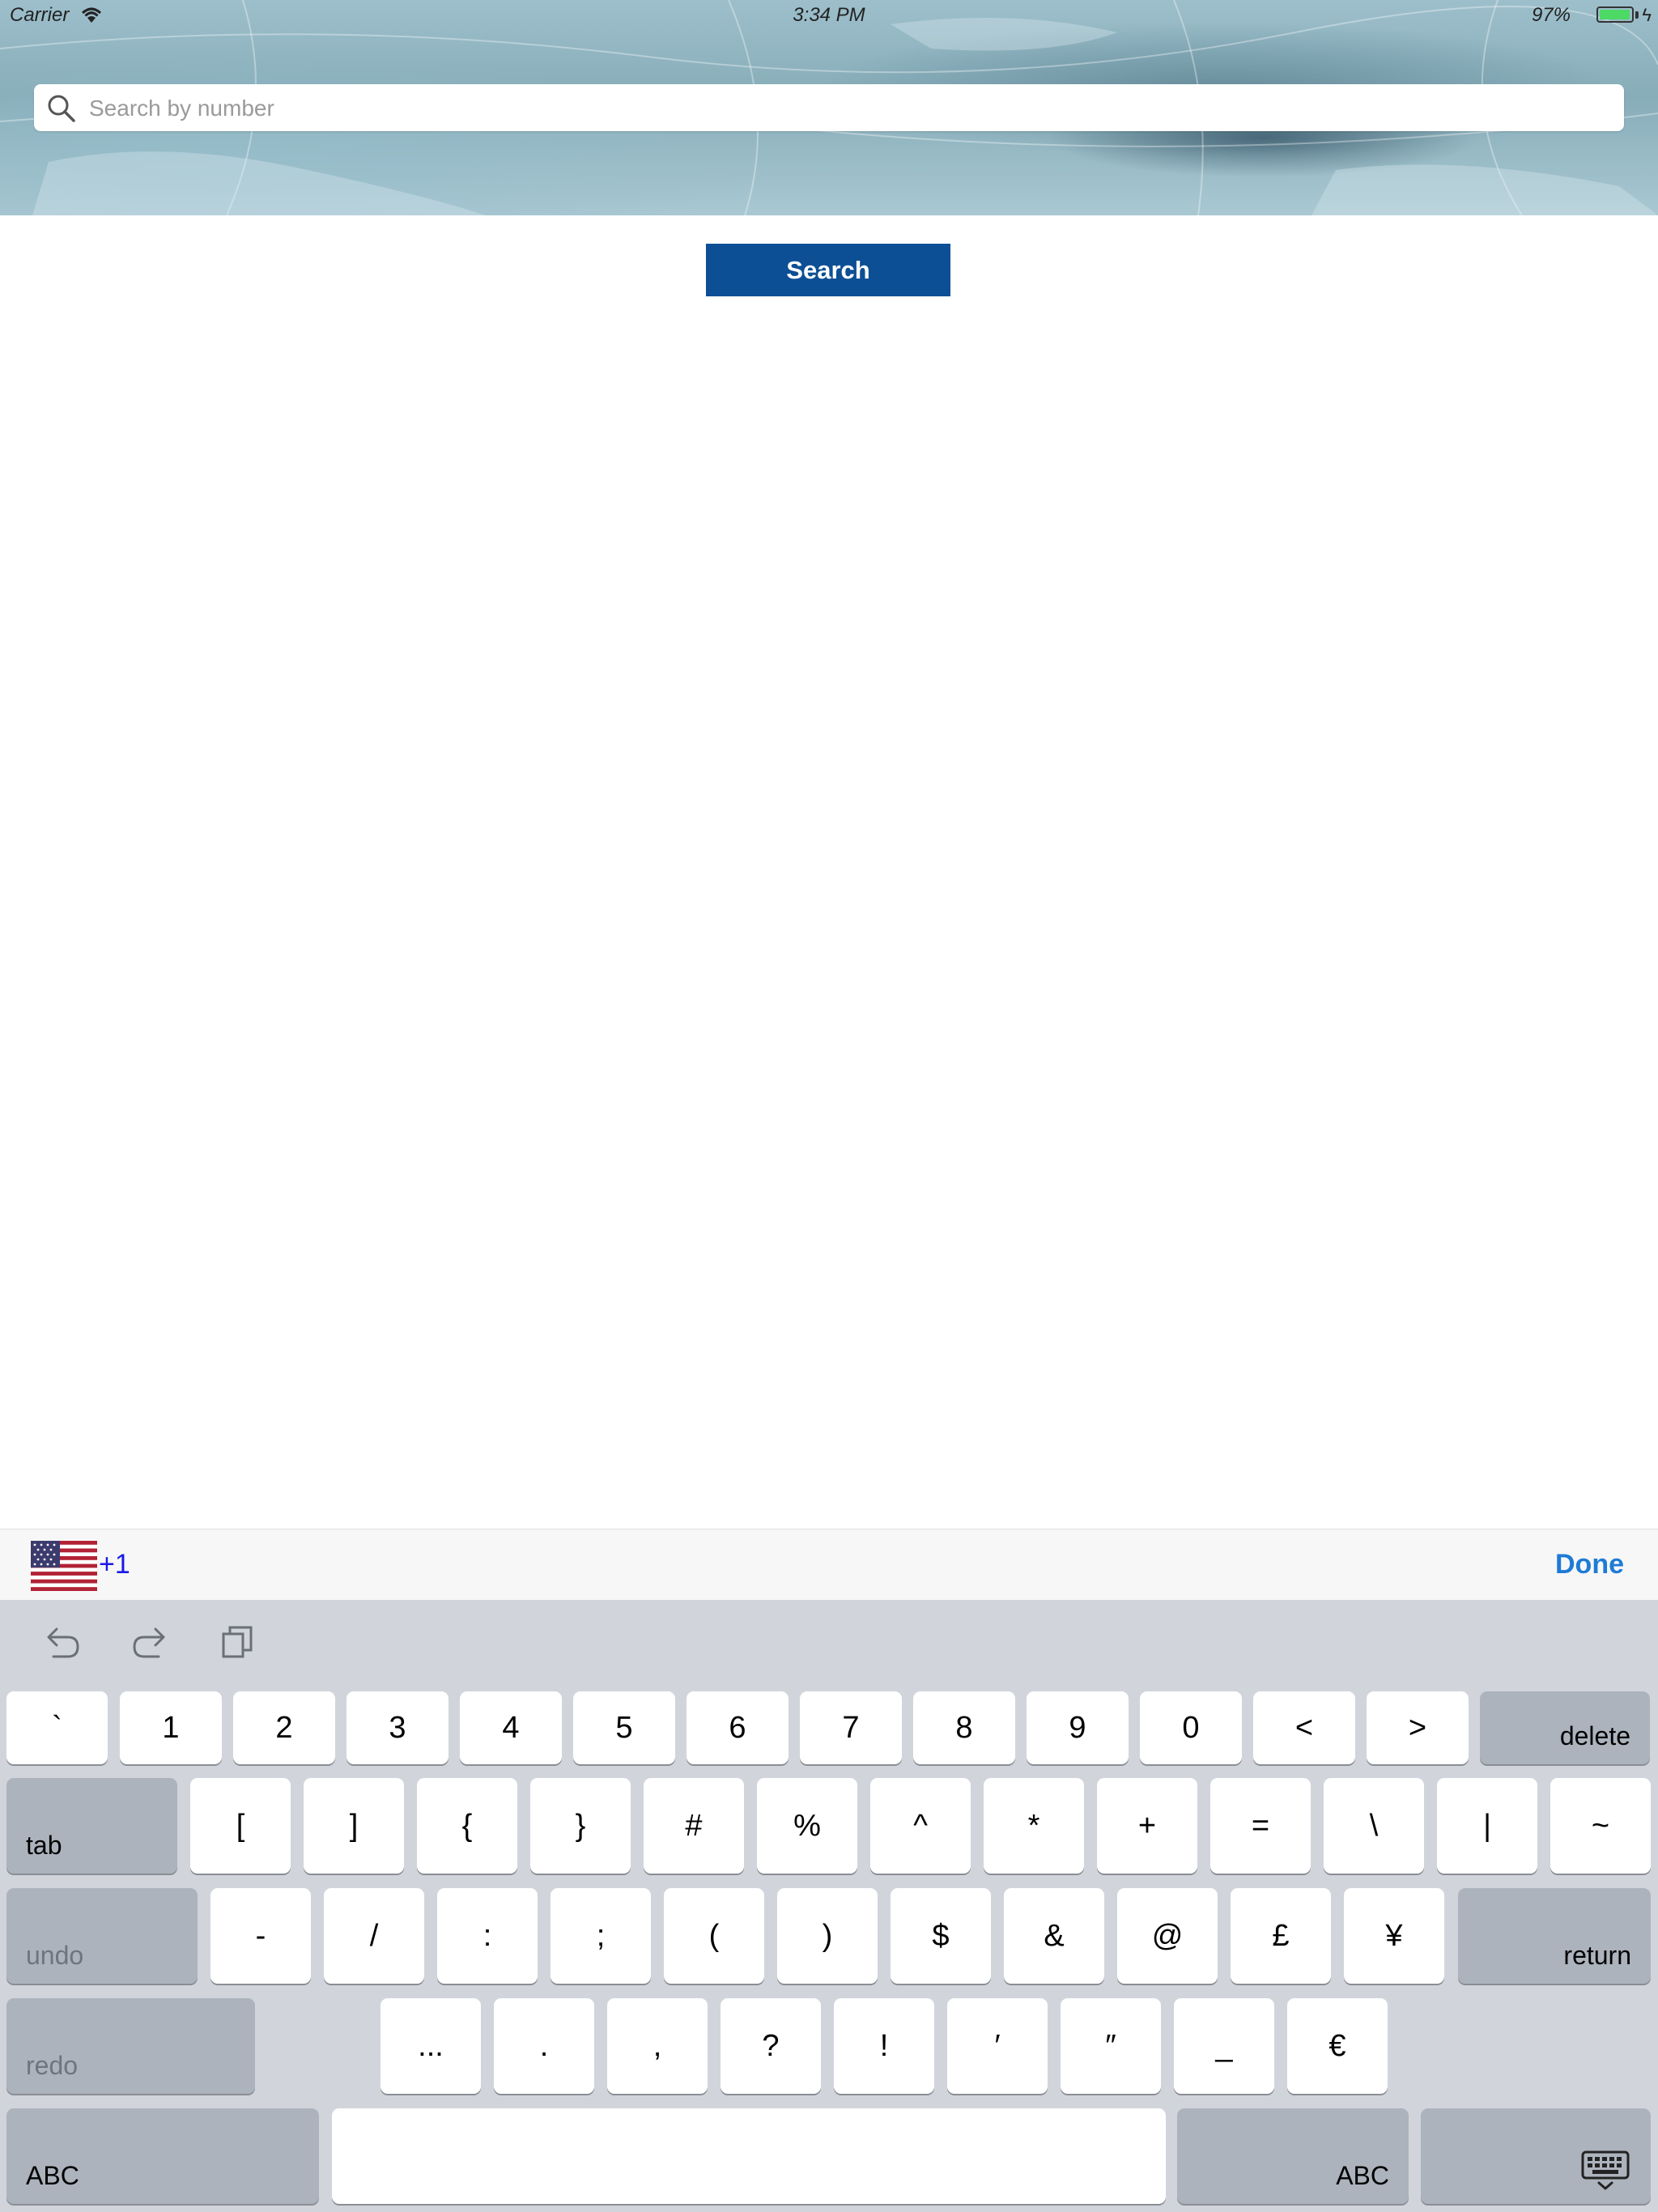  What do you see at coordinates (941, 1936) in the screenshot?
I see `key: $` at bounding box center [941, 1936].